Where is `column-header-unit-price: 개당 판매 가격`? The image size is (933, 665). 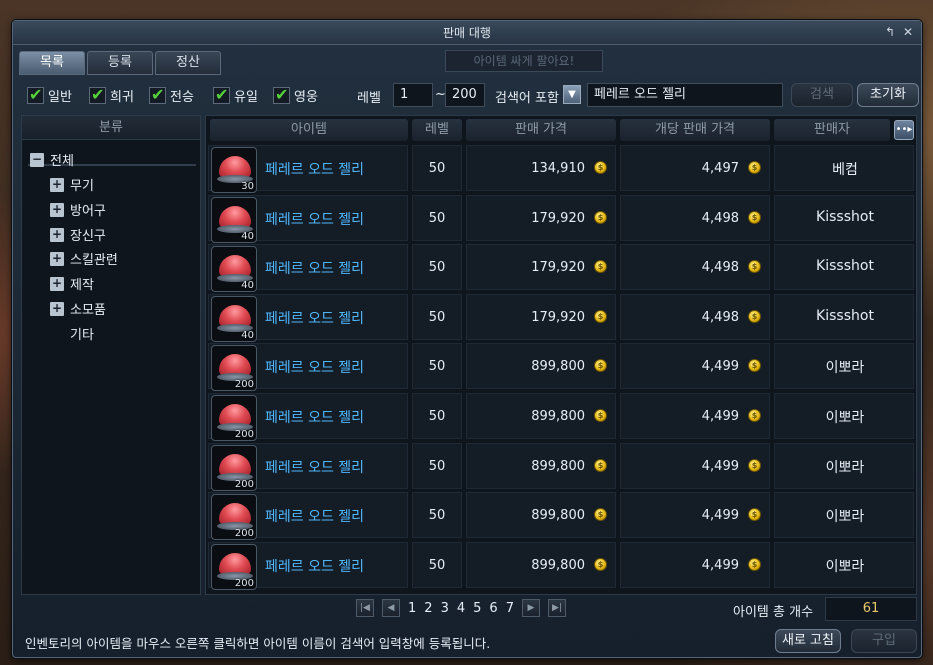 column-header-unit-price: 개당 판매 가격 is located at coordinates (695, 130).